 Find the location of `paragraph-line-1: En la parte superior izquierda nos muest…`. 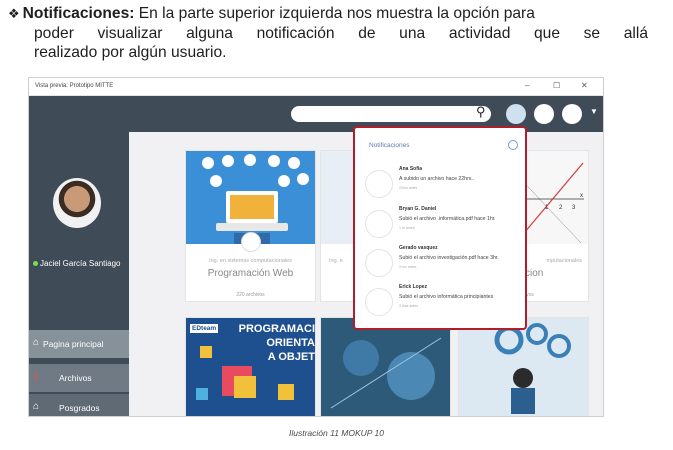

paragraph-line-1: En la parte superior izquierda nos muest… is located at coordinates (336, 13).